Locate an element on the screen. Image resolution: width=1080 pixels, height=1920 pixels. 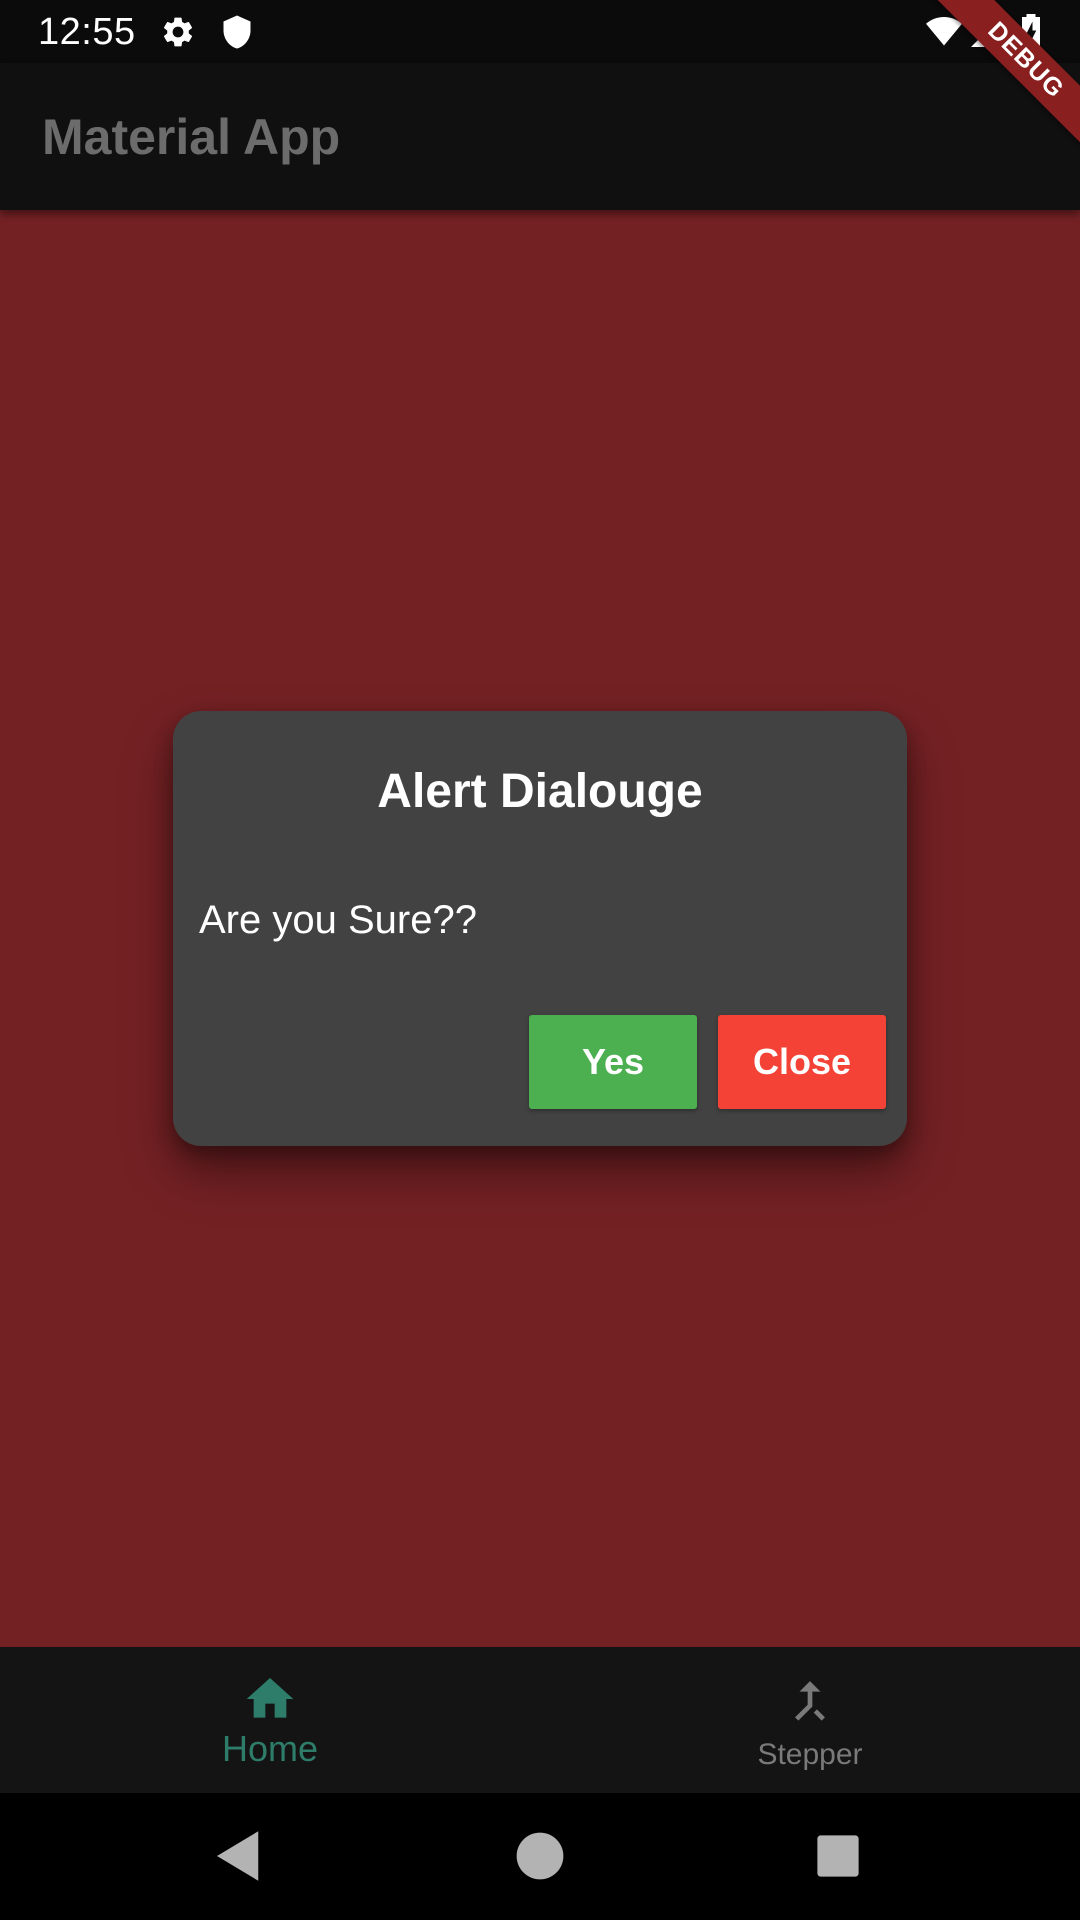
status-time: 12:55 is located at coordinates (87, 32).